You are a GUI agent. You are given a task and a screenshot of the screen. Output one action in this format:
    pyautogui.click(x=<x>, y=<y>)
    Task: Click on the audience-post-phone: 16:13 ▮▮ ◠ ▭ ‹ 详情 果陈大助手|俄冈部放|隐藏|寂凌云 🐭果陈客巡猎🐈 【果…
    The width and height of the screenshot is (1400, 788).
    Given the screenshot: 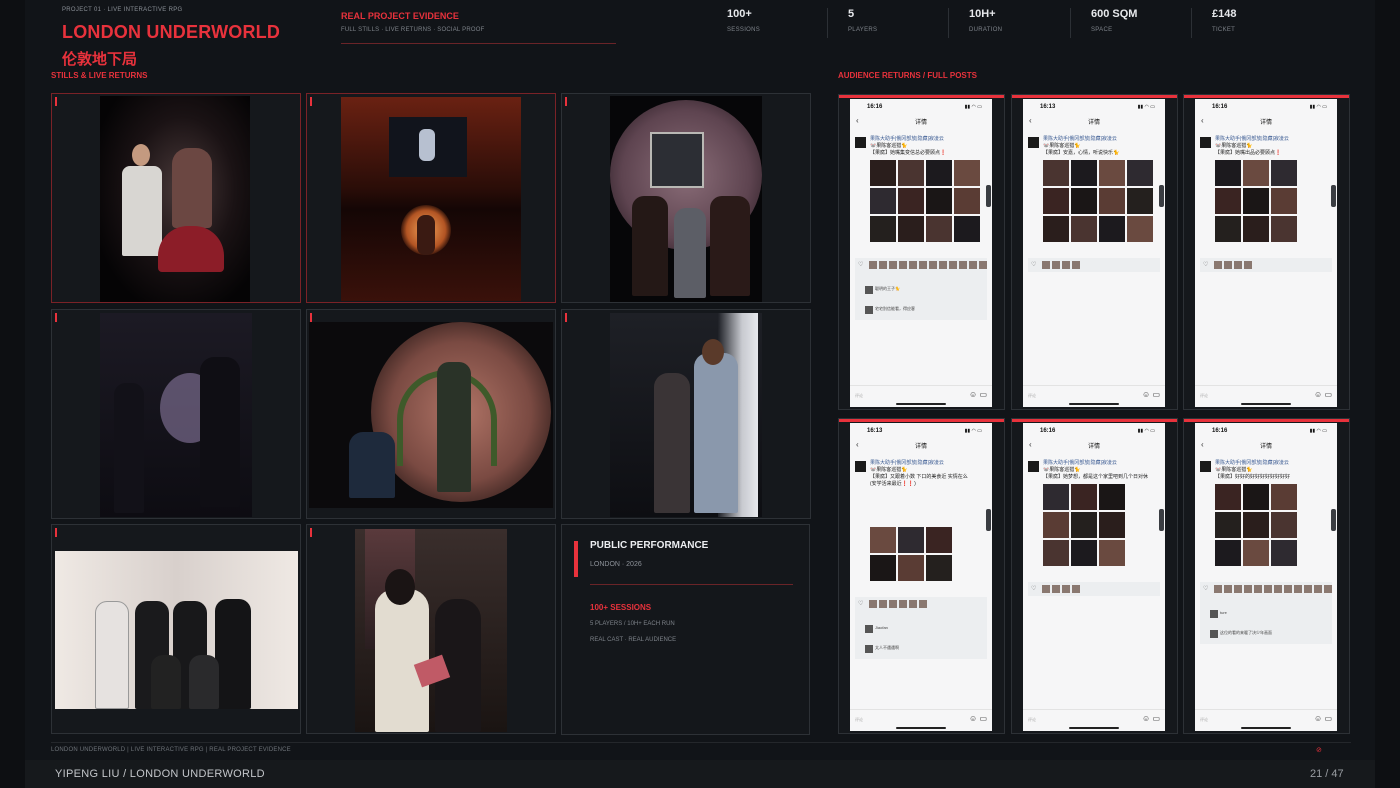 What is the action you would take?
    pyautogui.click(x=1094, y=252)
    